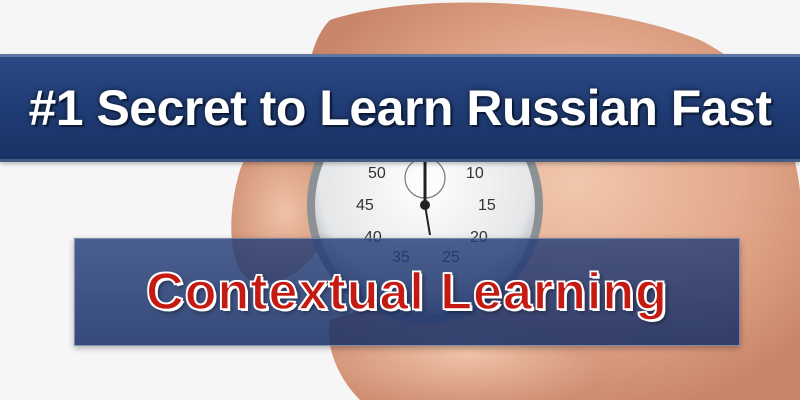  I want to click on headline-text: #1 Secret to Learn Russian Fast, so click(400, 108).